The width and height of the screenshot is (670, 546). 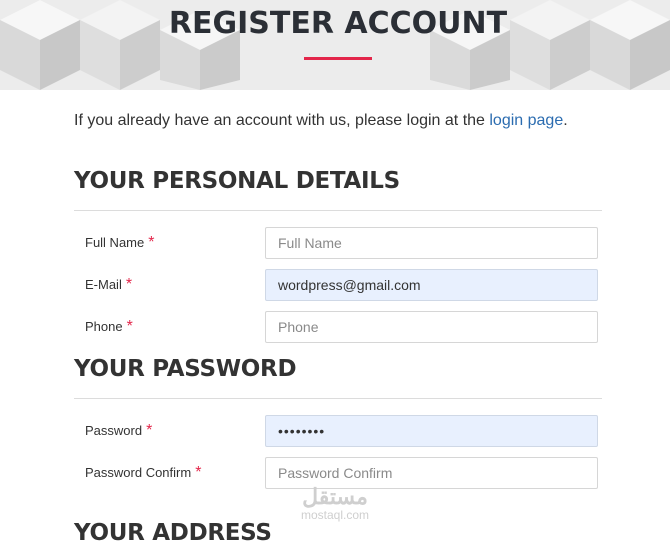 I want to click on password-field, so click(x=431, y=431).